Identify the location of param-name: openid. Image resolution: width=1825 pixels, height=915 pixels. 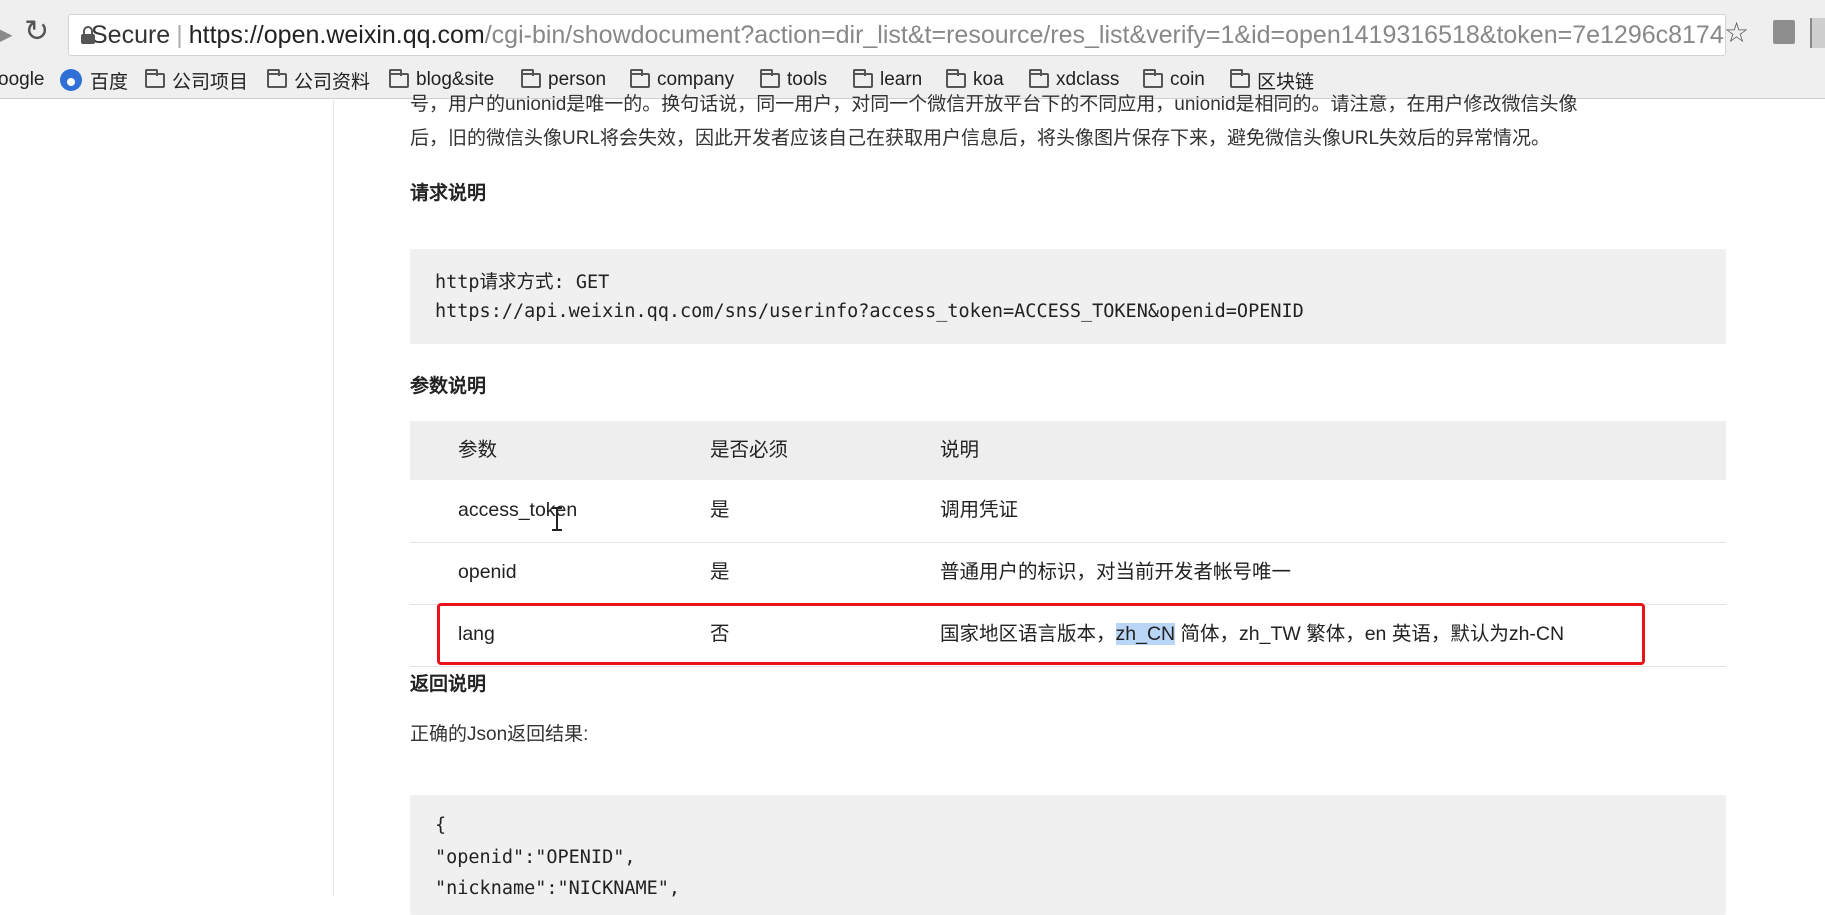
(487, 572).